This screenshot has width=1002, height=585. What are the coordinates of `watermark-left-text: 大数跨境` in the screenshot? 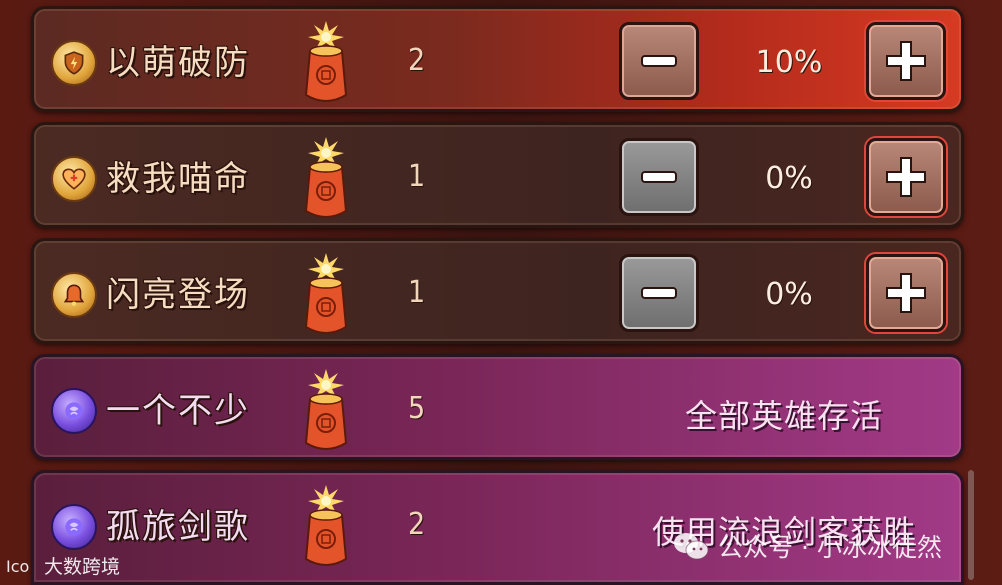 It's located at (82, 567).